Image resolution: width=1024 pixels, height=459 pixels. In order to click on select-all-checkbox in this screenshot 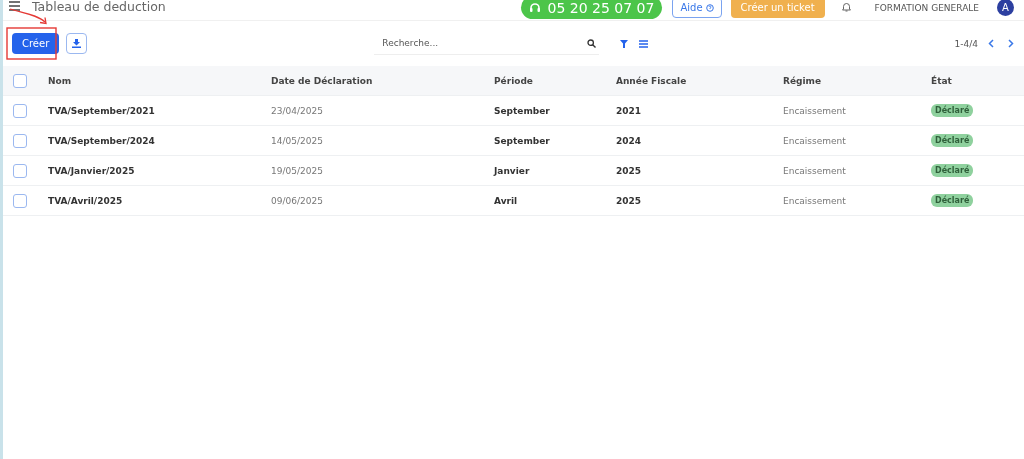, I will do `click(20, 80)`.